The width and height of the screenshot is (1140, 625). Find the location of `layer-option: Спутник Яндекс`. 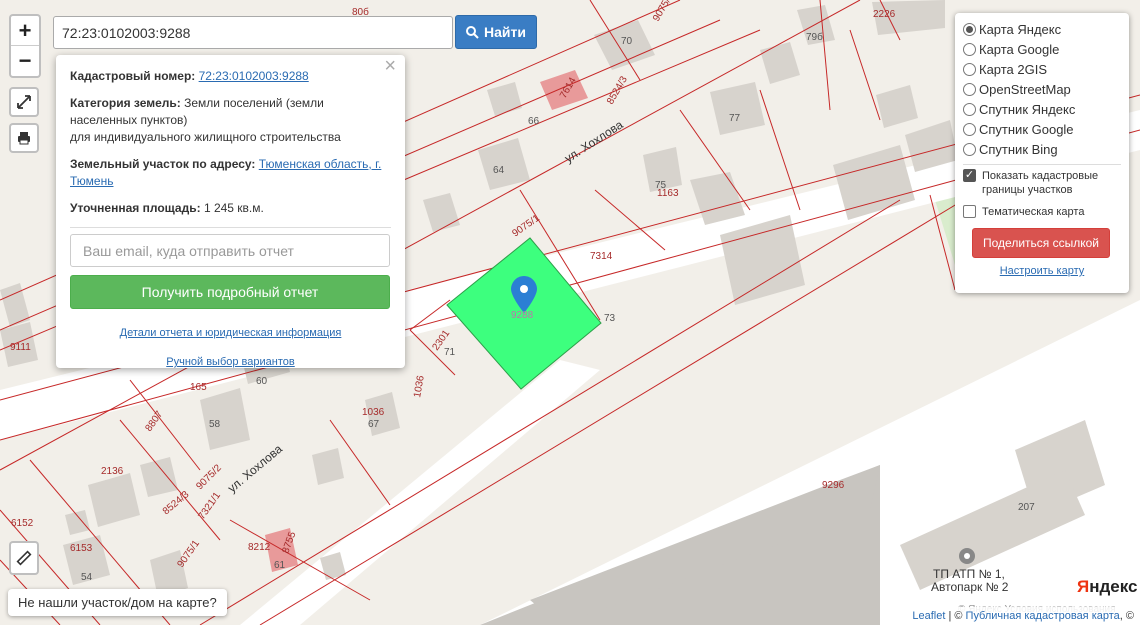

layer-option: Спутник Яндекс is located at coordinates (1042, 109).